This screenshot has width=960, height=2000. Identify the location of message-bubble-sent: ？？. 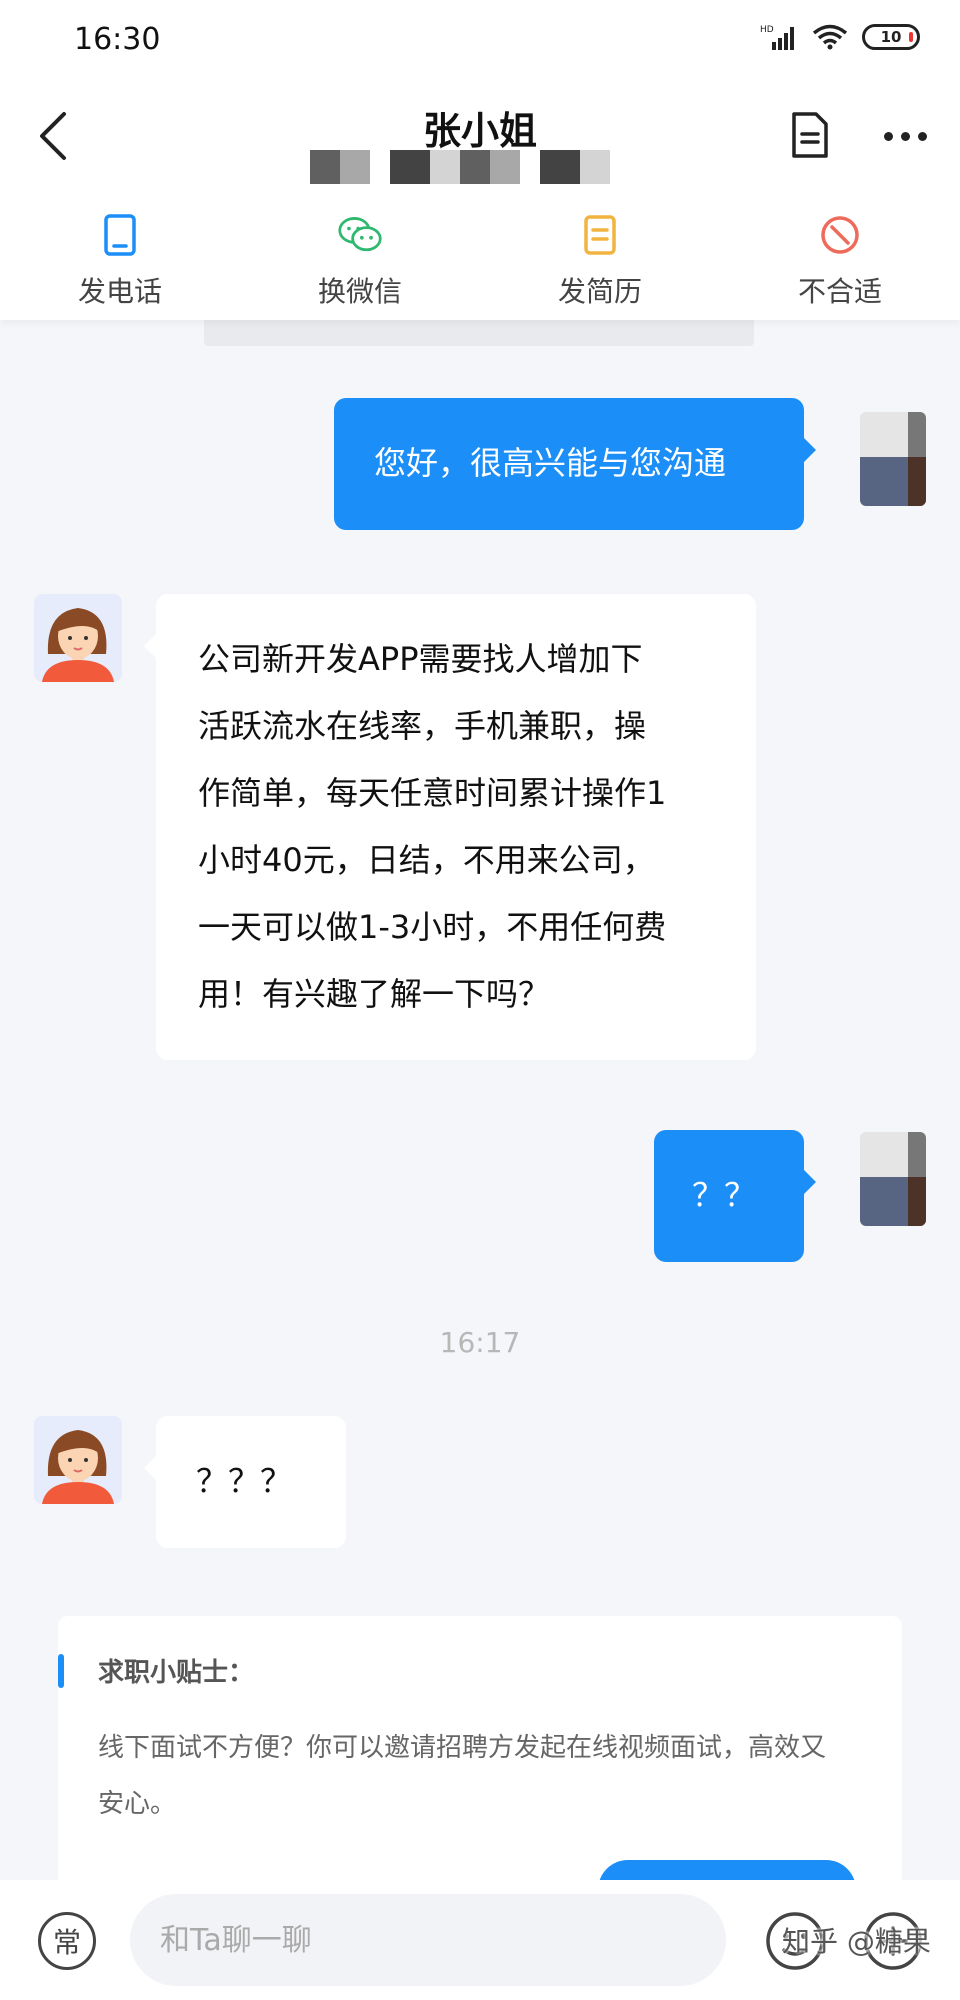
(735, 1196).